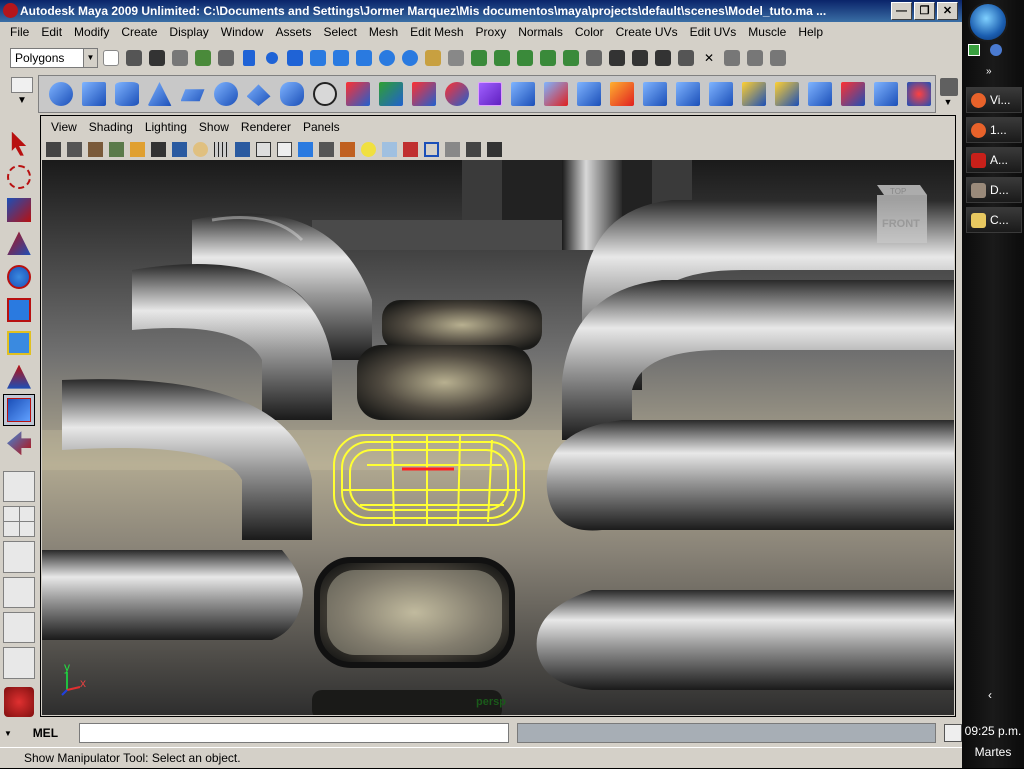 Image resolution: width=1024 pixels, height=769 pixels. I want to click on wedge-icon, so click(852, 94).